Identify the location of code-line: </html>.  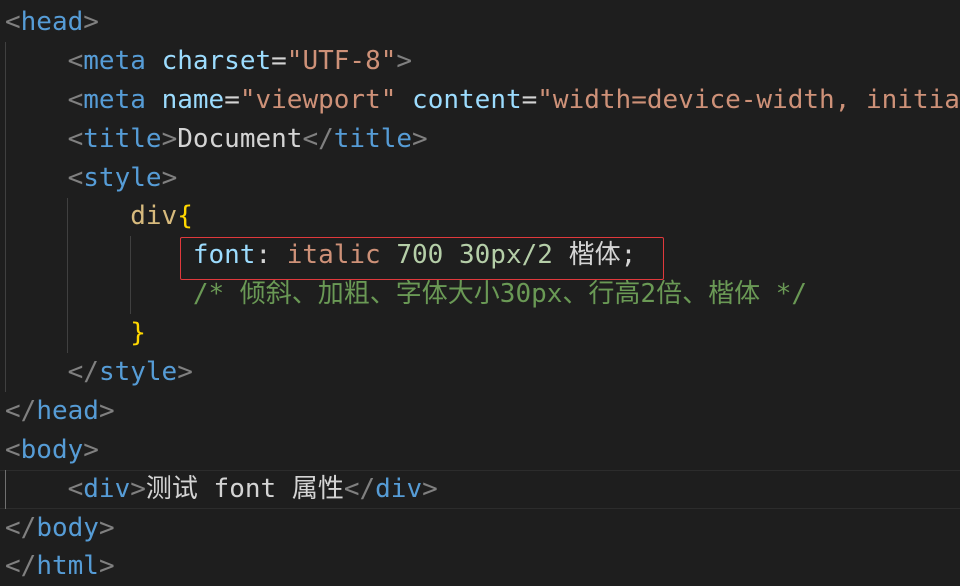
(480, 566).